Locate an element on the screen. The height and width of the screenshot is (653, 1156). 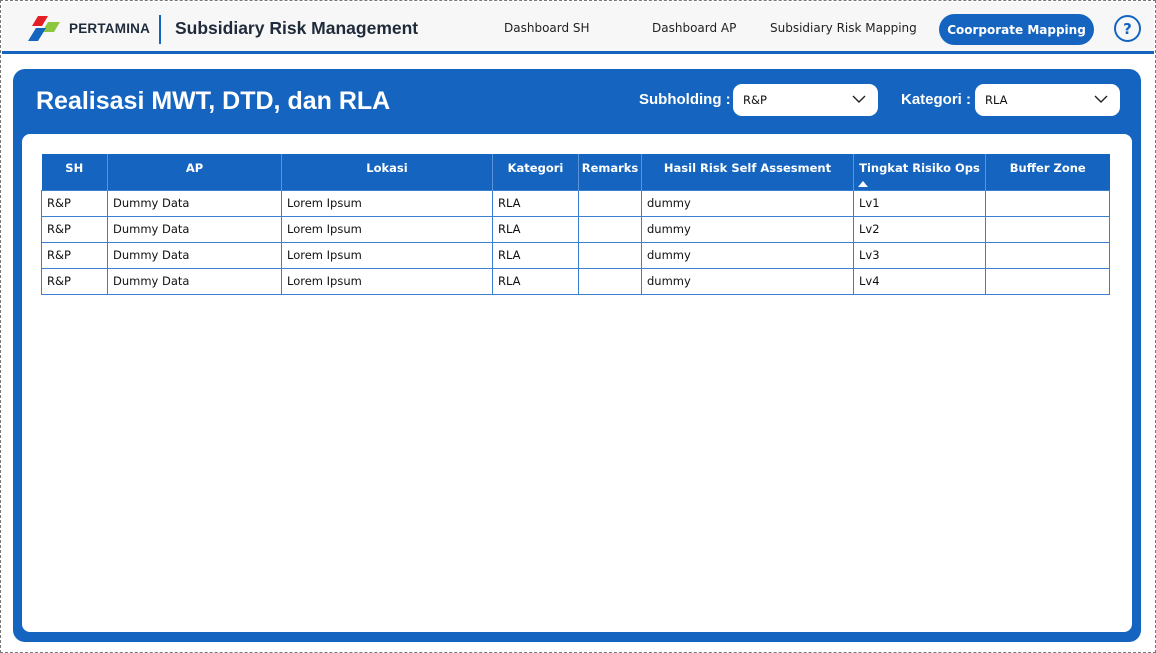
pertamina-logo-icon is located at coordinates (44, 28).